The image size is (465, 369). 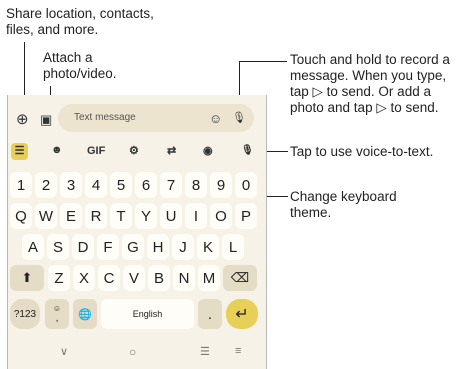 What do you see at coordinates (238, 351) in the screenshot?
I see `menu-icon: ≡` at bounding box center [238, 351].